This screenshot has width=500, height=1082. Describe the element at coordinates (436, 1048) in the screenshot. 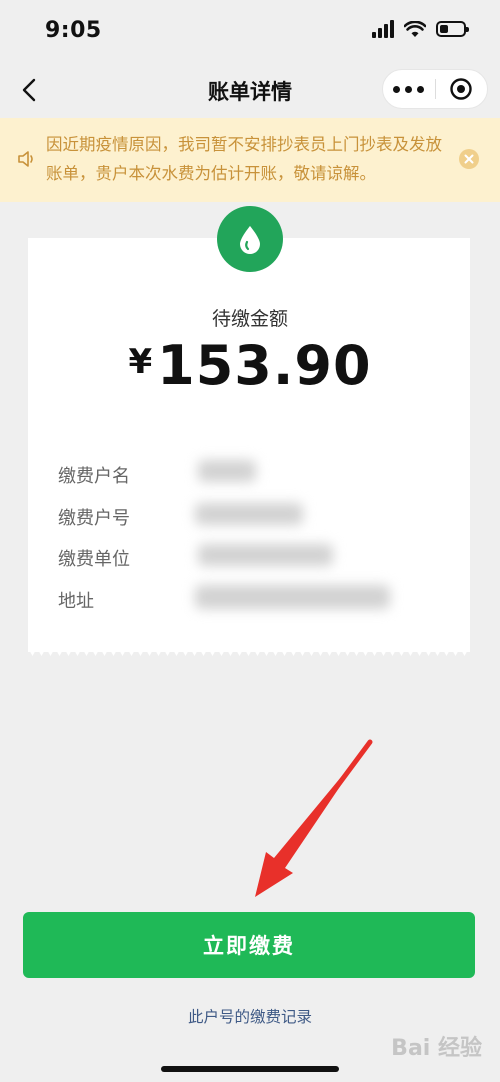

I see `watermark: Bai 经验` at that location.